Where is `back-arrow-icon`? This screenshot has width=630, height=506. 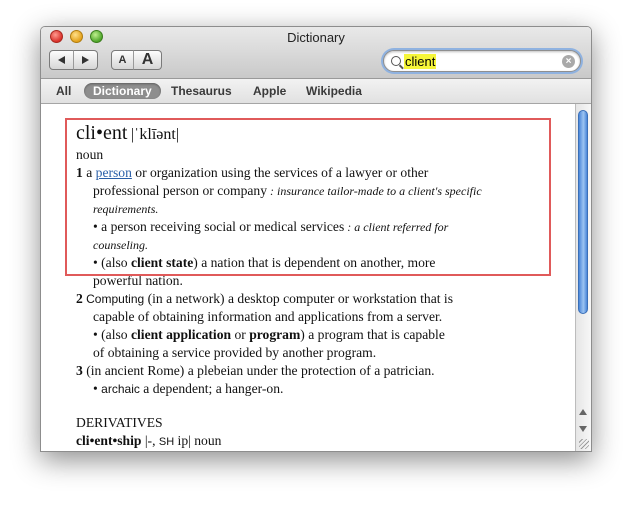 back-arrow-icon is located at coordinates (61, 60).